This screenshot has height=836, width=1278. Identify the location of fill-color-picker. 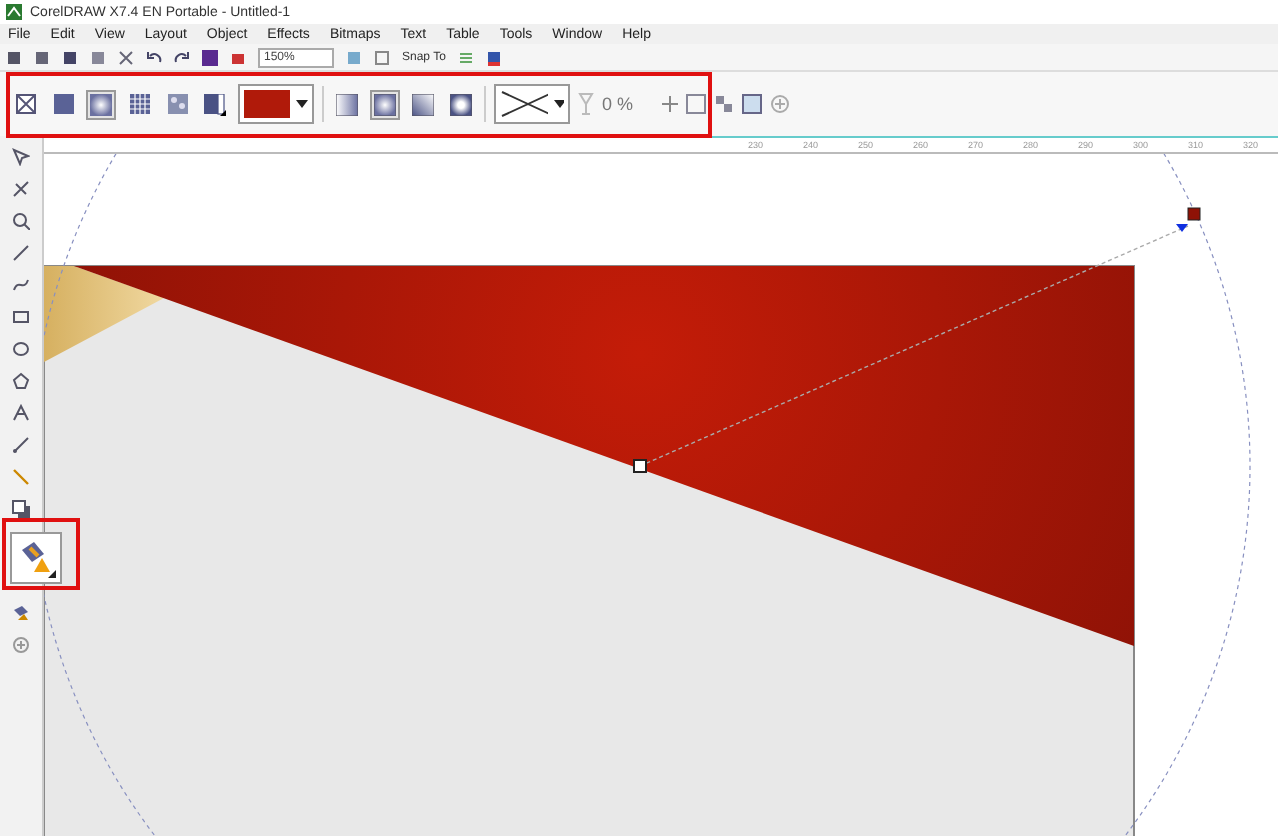
(276, 104).